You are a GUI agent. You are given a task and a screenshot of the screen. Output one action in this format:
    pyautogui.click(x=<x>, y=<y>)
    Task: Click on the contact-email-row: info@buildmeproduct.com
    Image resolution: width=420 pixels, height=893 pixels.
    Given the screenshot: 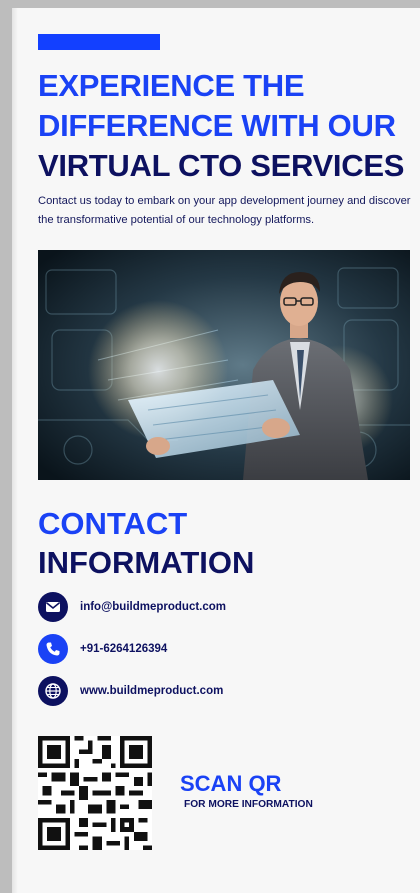 What is the action you would take?
    pyautogui.click(x=132, y=607)
    